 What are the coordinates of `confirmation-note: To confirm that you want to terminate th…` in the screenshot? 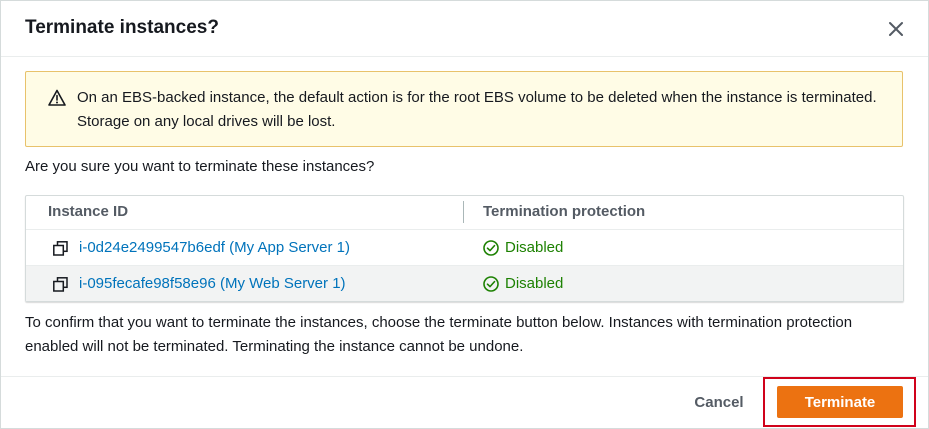 It's located at (439, 334).